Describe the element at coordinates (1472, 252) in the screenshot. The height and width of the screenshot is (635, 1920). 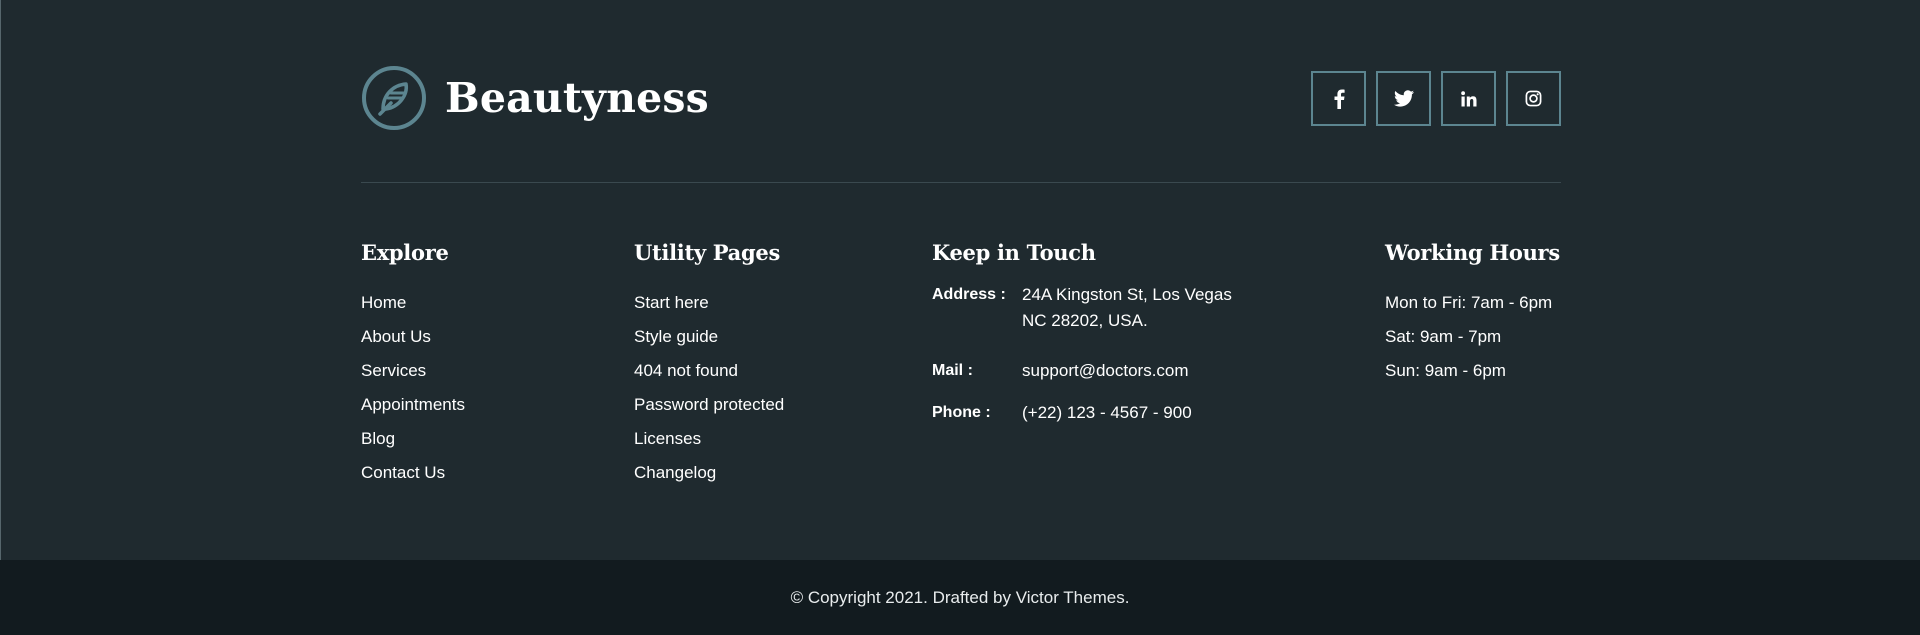
I see `hours-heading: Working Hours` at that location.